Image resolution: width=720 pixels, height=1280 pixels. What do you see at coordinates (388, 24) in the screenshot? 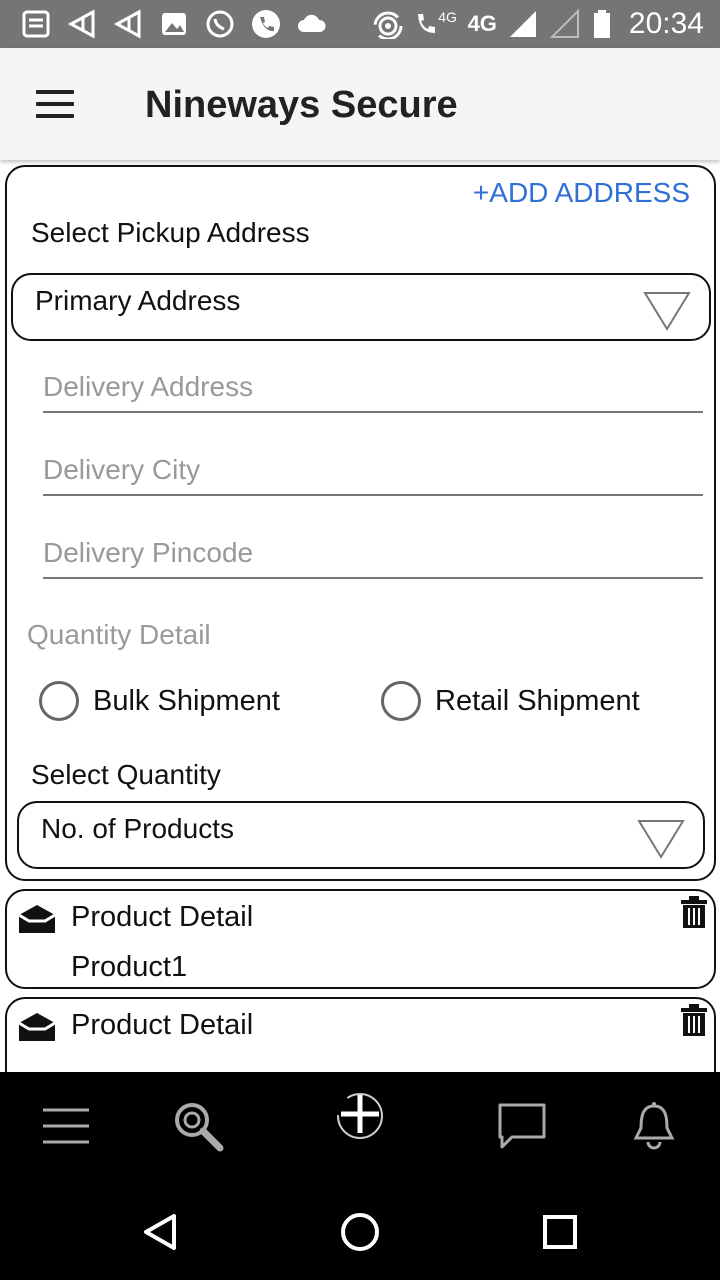
I see `hotspot-icon` at bounding box center [388, 24].